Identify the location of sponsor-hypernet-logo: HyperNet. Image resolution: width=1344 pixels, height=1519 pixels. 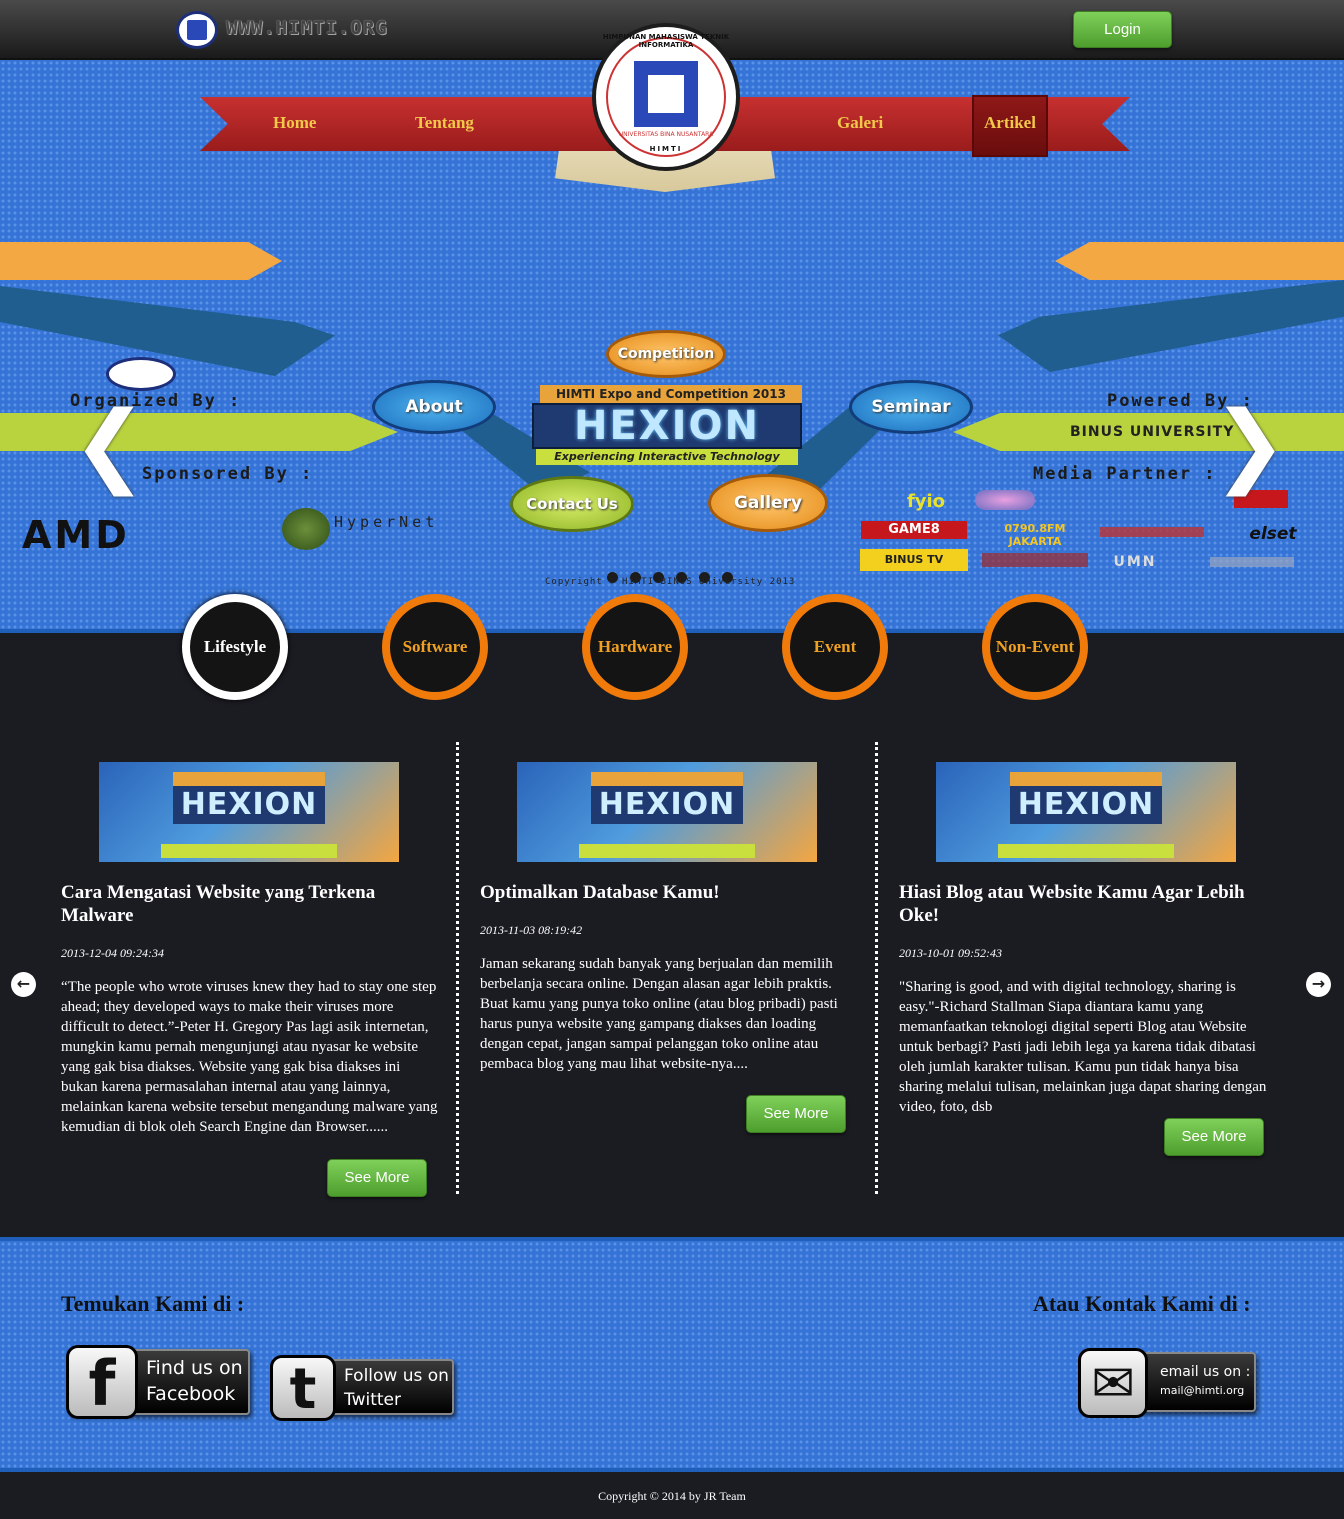
(387, 529).